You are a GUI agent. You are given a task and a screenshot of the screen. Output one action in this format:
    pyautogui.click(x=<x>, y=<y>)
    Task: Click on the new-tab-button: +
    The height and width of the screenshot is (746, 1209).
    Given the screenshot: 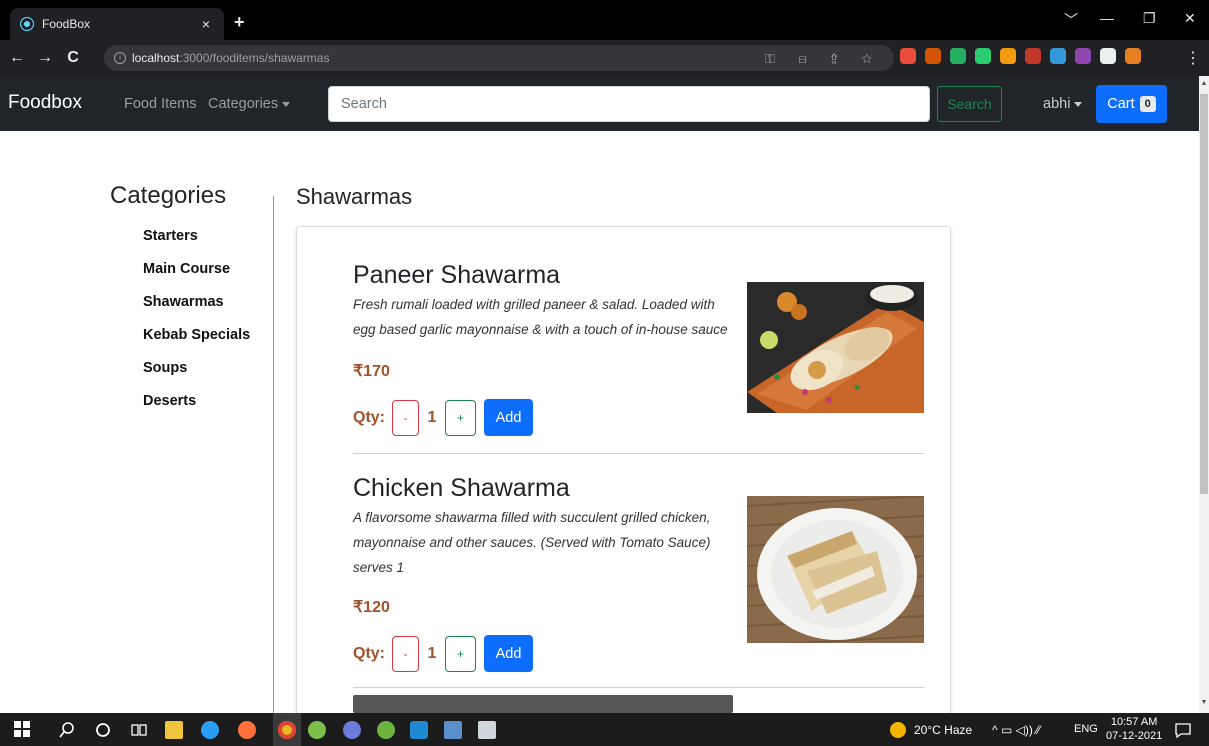 What is the action you would take?
    pyautogui.click(x=239, y=22)
    